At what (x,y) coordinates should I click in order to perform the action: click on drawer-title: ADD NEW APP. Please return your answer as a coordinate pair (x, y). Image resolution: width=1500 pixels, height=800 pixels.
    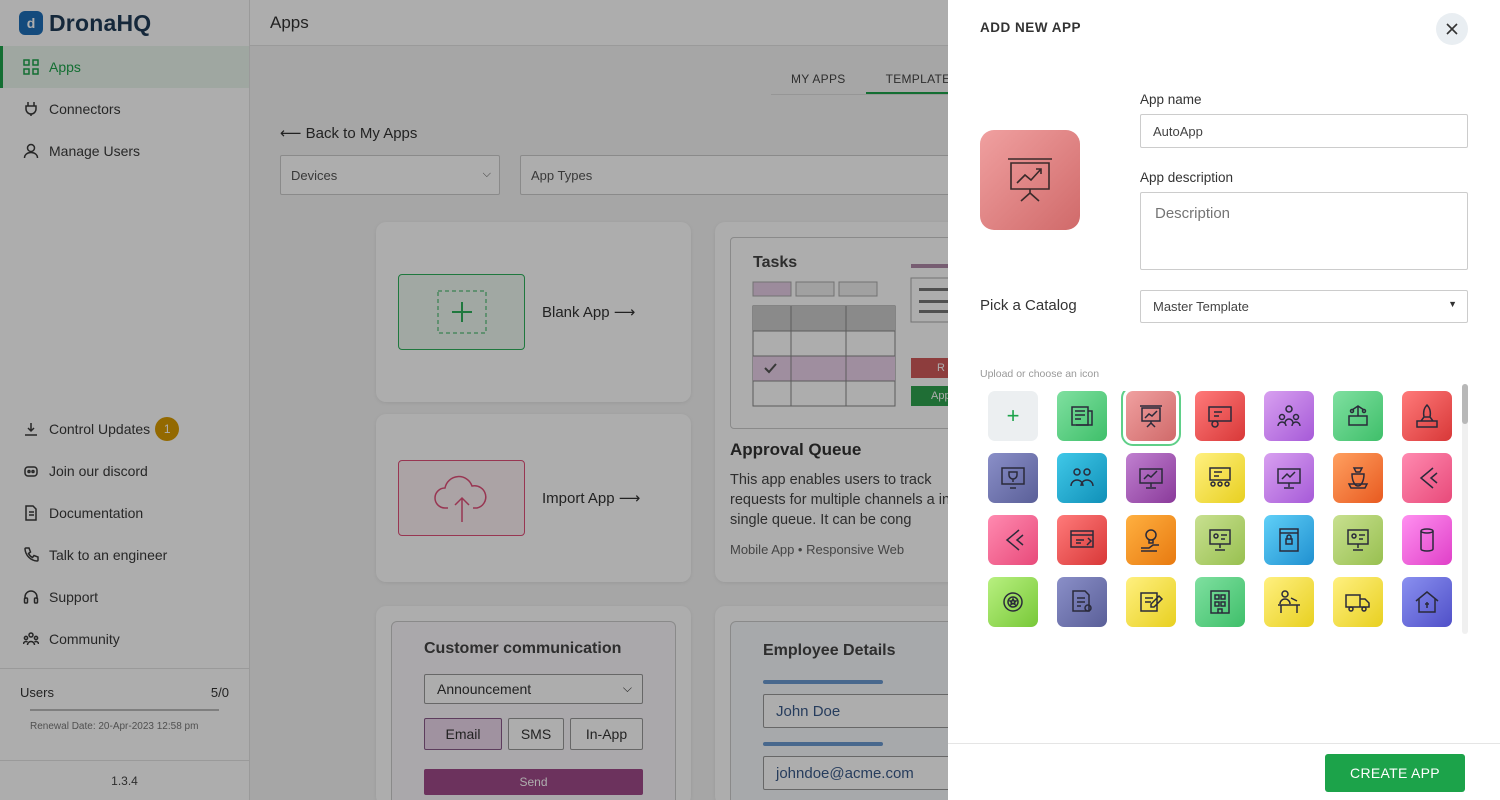
    Looking at the image, I should click on (1031, 27).